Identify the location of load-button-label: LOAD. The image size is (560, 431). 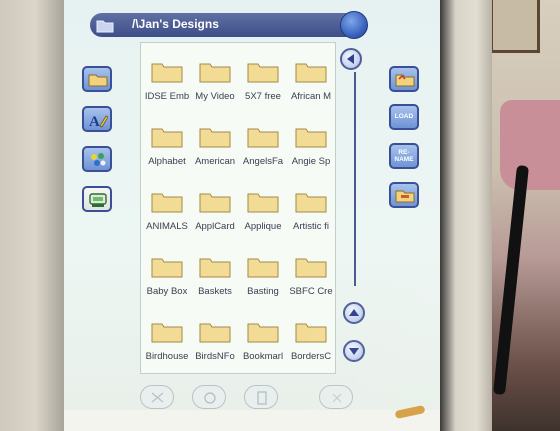
(404, 116).